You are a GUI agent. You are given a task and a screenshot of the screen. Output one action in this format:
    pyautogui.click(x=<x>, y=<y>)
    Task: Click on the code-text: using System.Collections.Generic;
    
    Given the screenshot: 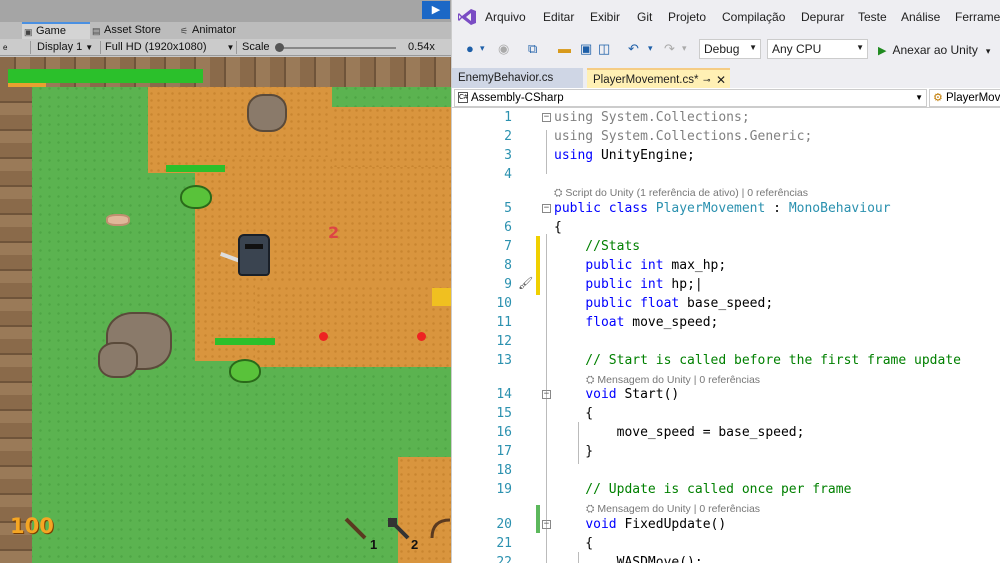 What is the action you would take?
    pyautogui.click(x=683, y=136)
    